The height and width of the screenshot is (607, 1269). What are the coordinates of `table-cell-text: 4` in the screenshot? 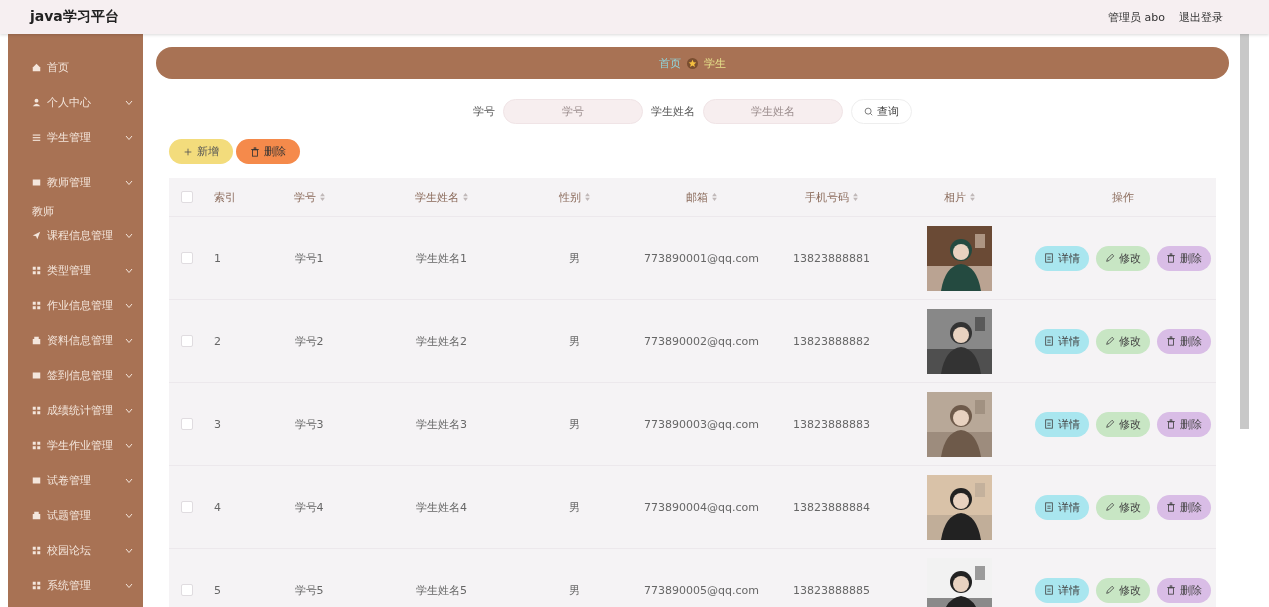 It's located at (217, 507).